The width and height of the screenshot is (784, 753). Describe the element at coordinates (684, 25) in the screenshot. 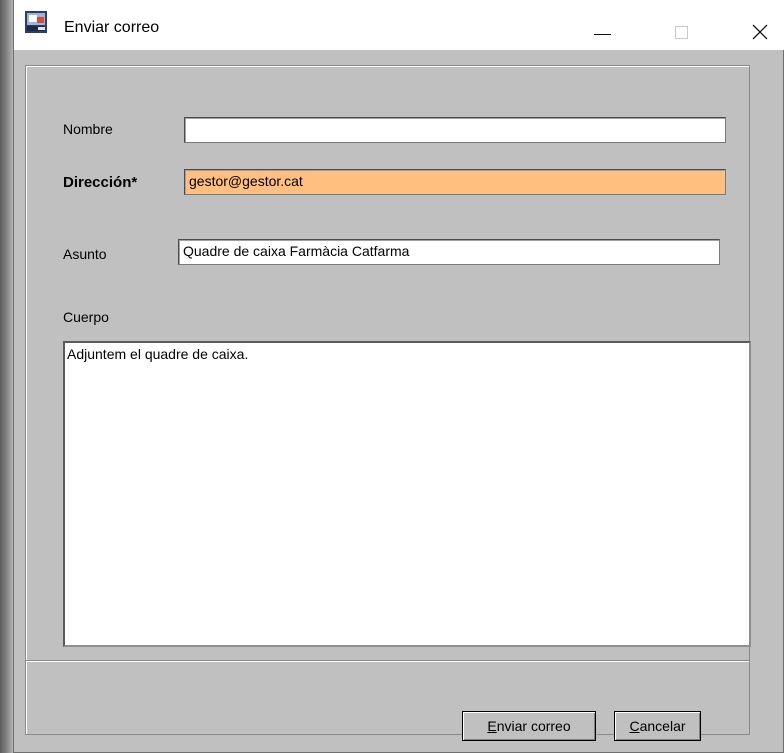

I see `maximize-icon` at that location.